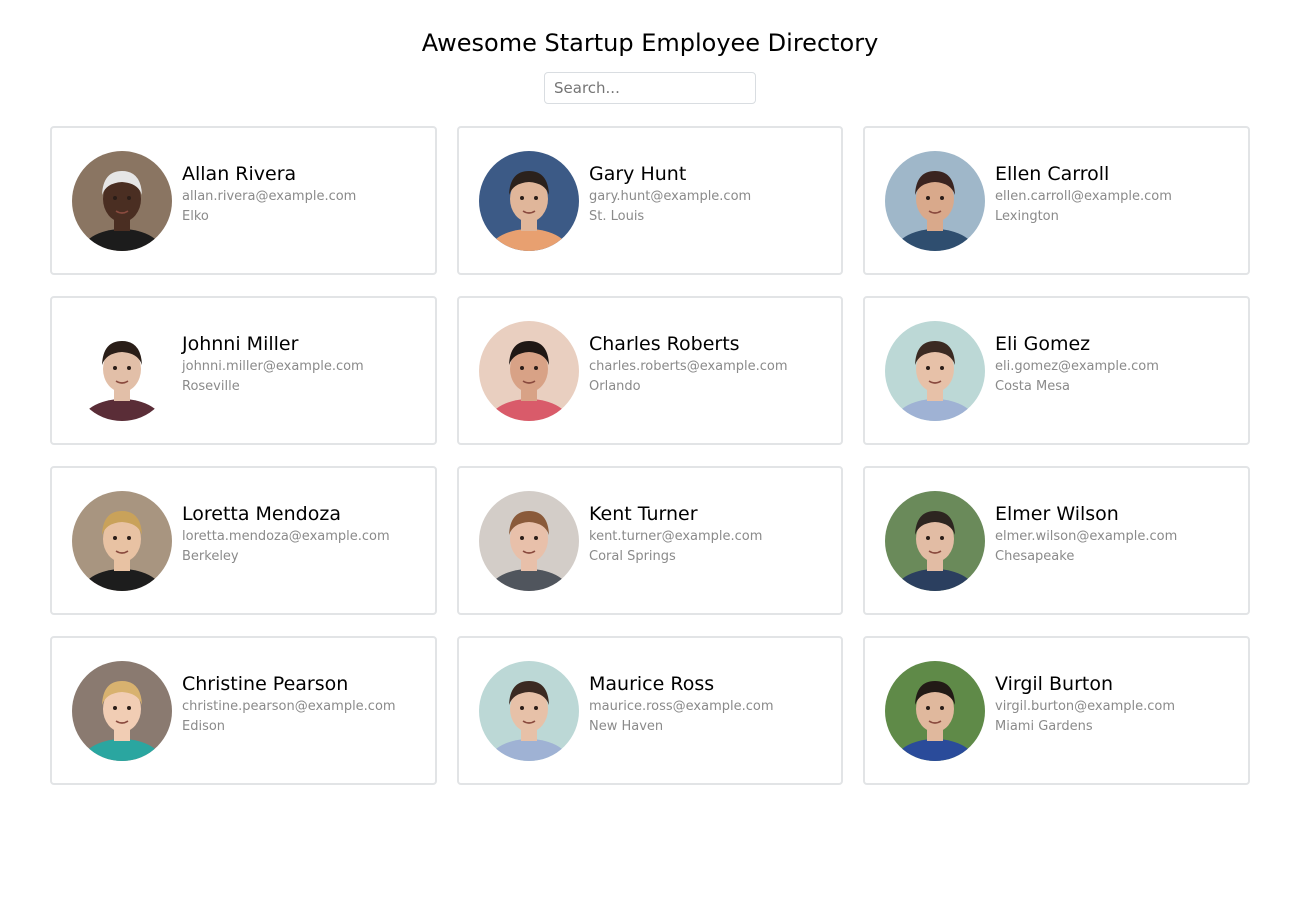 This screenshot has width=1300, height=900. I want to click on employee-email: elmer.wilson@example.com, so click(1086, 537).